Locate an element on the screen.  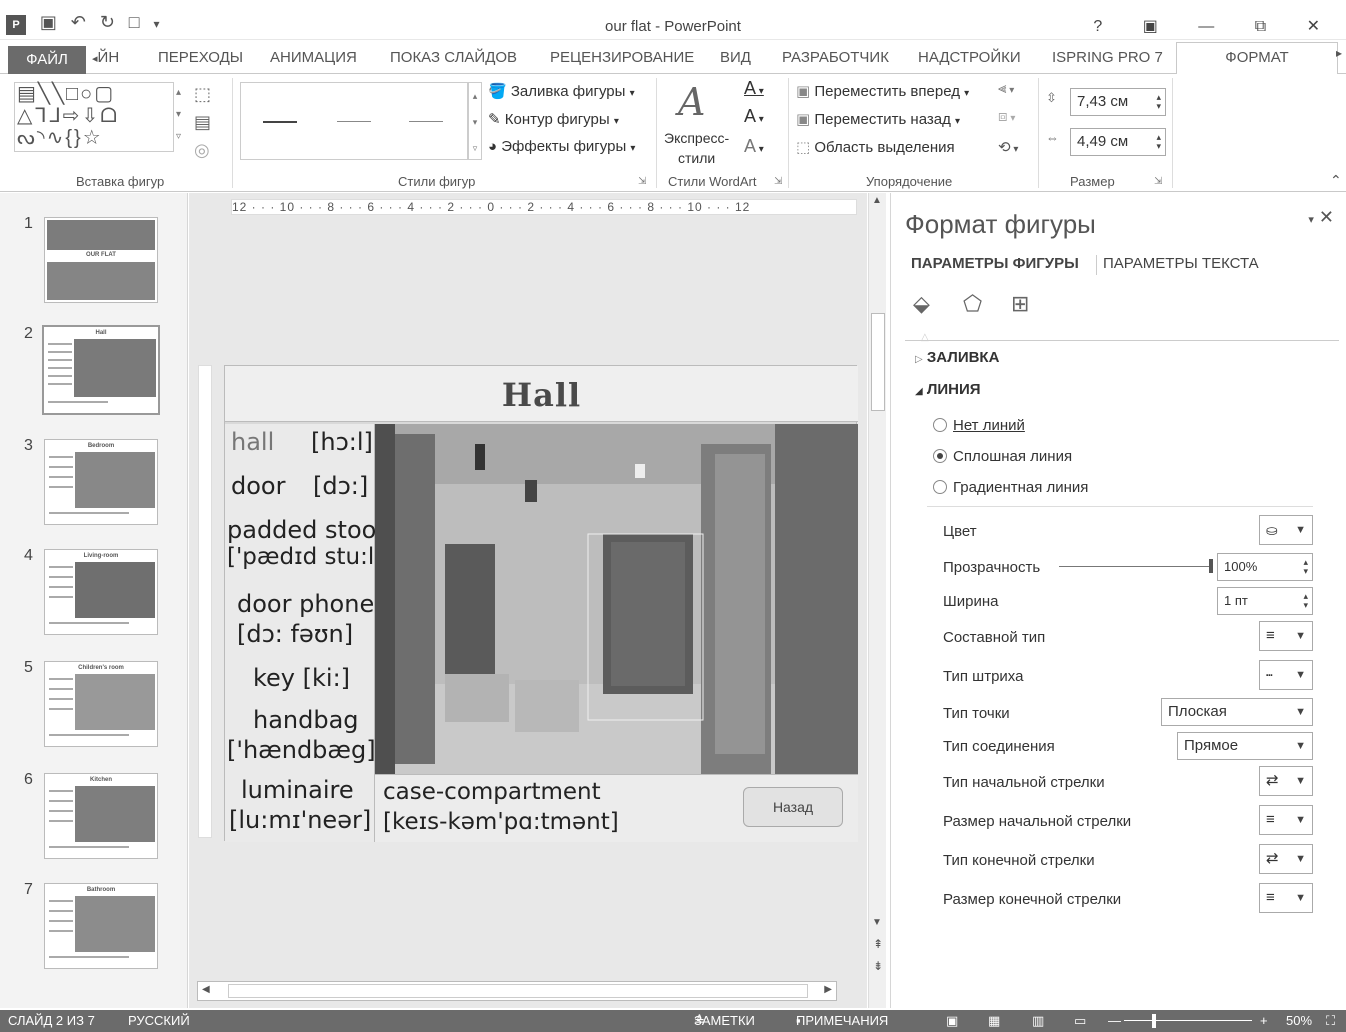
zoom-out-icon: — is located at coordinates (1114, 1021).